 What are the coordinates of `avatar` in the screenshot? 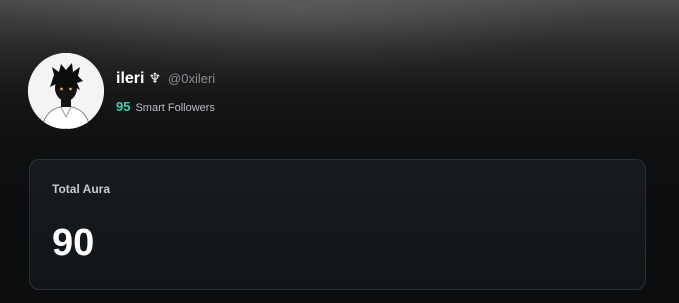 It's located at (66, 91).